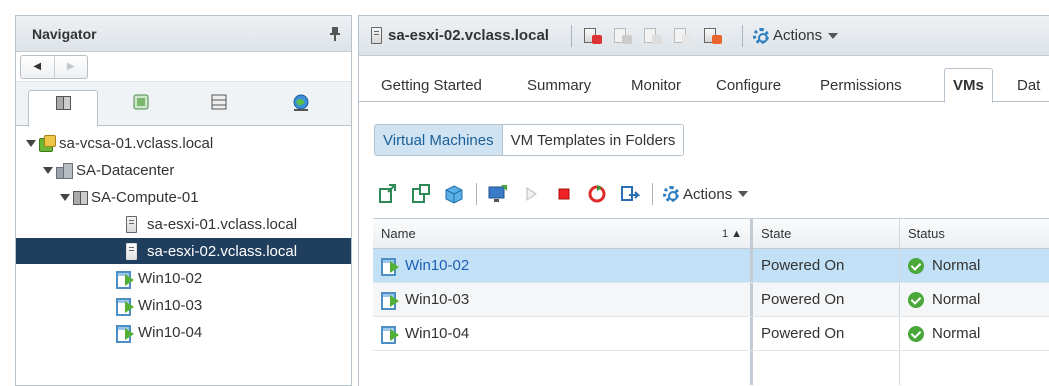 The width and height of the screenshot is (1049, 386). What do you see at coordinates (711, 334) in the screenshot?
I see `table-row: Win10-04 Powered On Normal` at bounding box center [711, 334].